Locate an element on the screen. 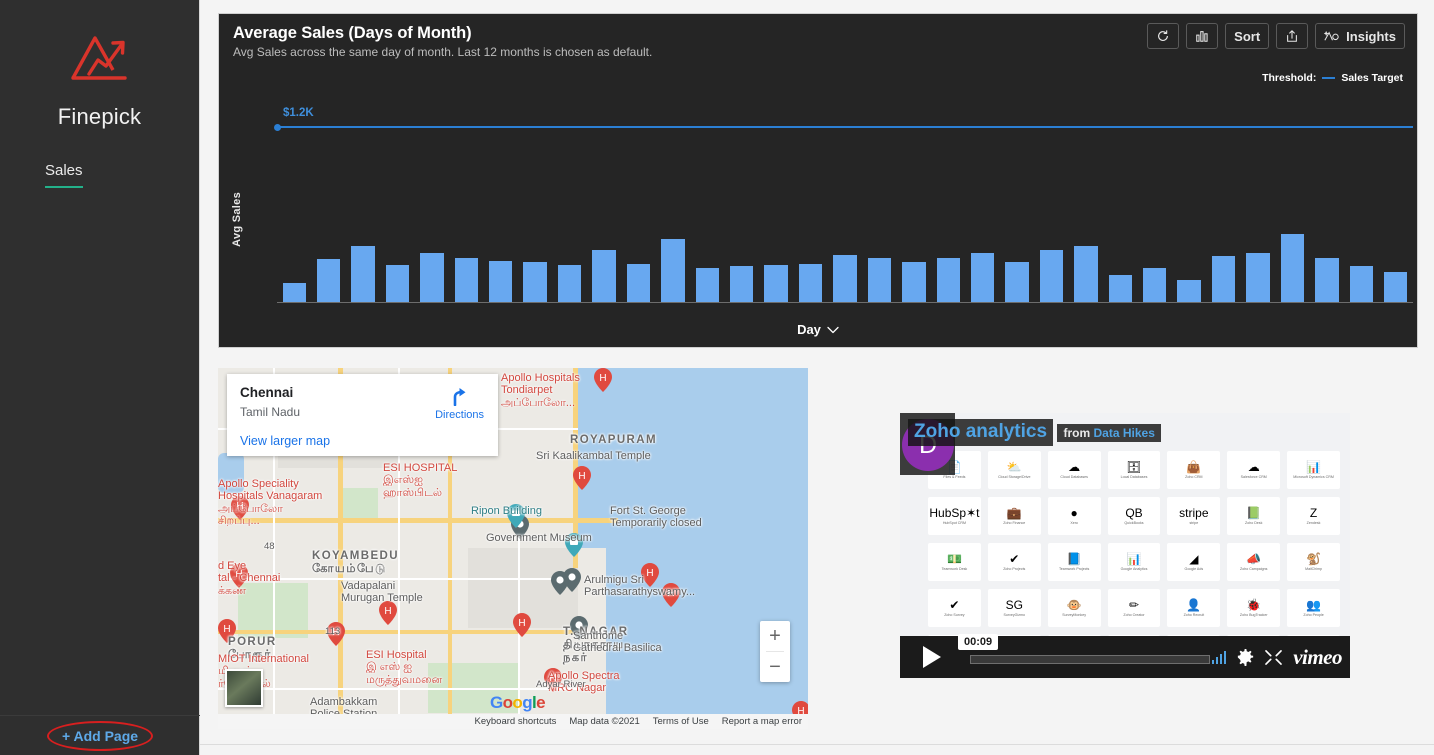  integration-tile-label: stripe is located at coordinates (1194, 522).